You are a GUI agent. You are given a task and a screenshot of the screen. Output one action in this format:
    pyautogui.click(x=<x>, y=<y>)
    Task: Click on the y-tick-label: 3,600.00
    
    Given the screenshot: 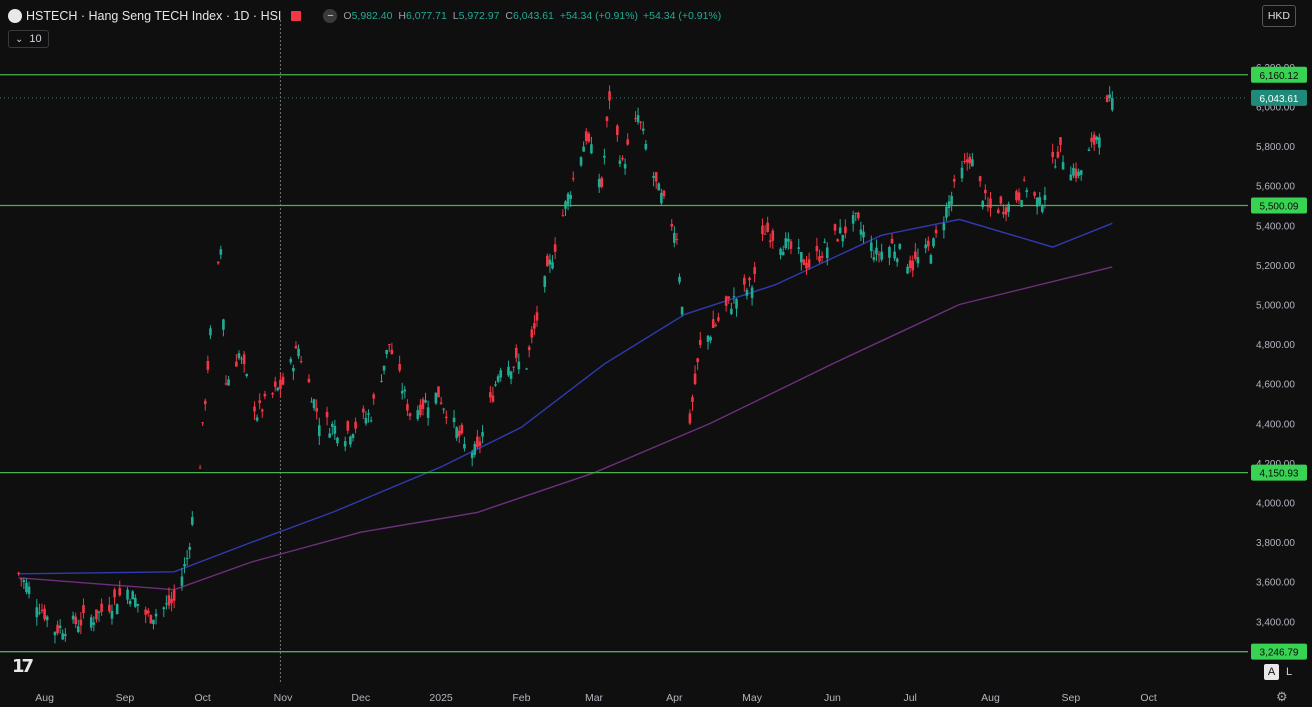 What is the action you would take?
    pyautogui.click(x=1275, y=583)
    